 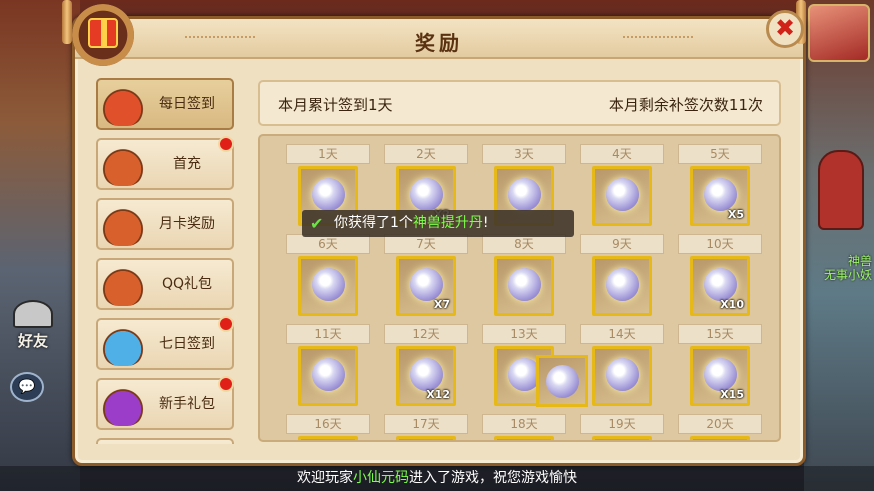 I want to click on menu-item-label, so click(x=187, y=442).